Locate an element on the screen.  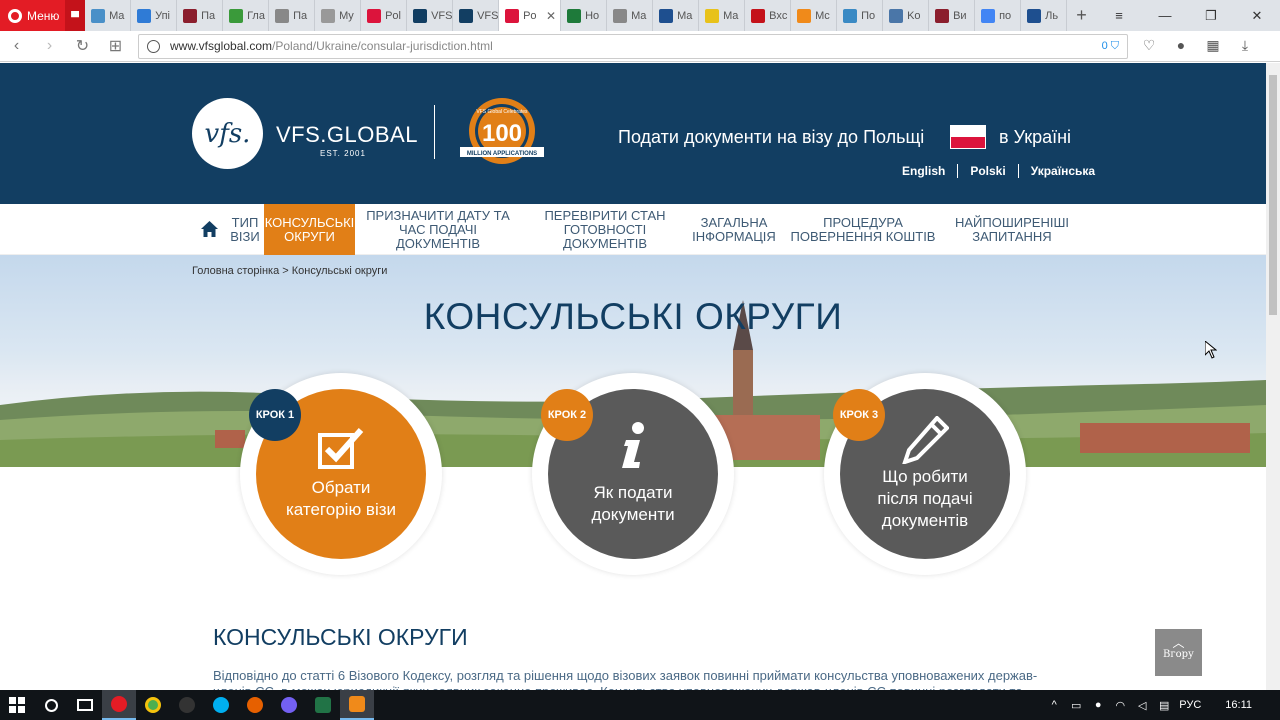
nav-consular-districts: КОНСУЛЬСЬКІ ОКРУГИ is located at coordinates (309, 229).